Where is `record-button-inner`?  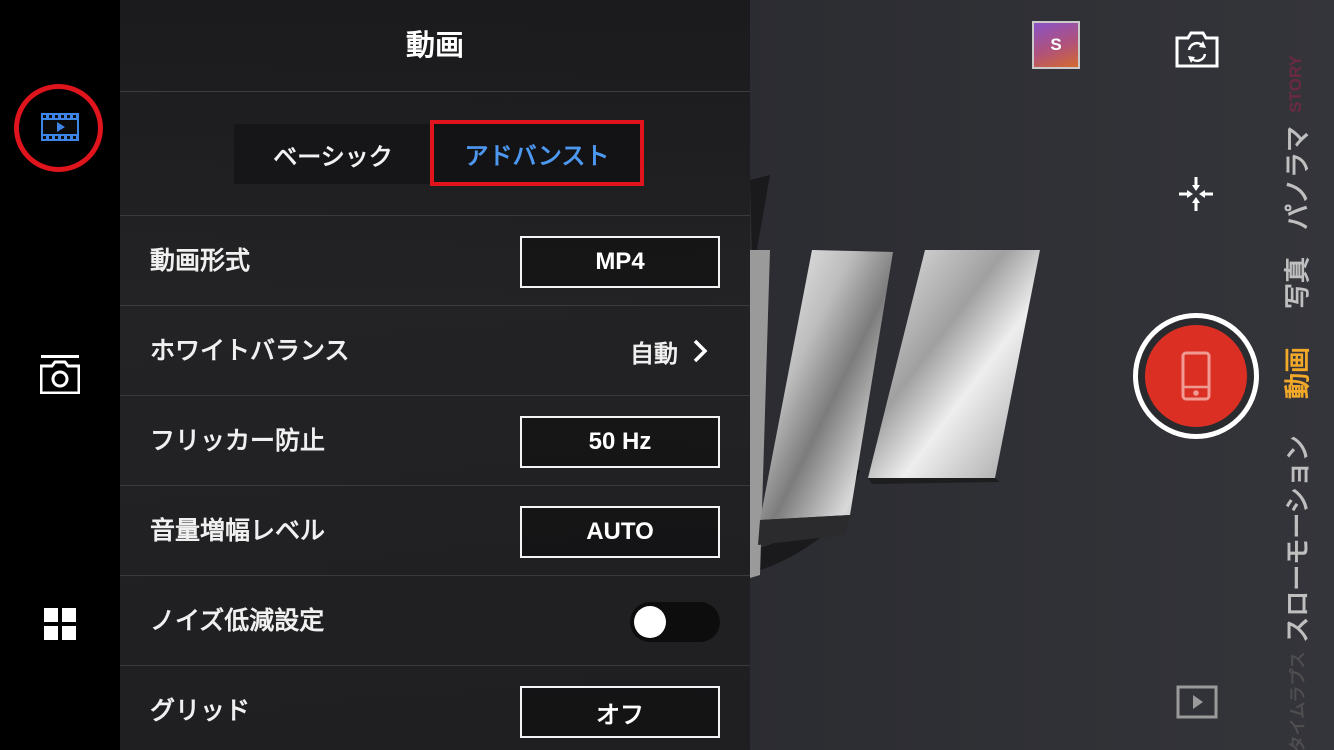 record-button-inner is located at coordinates (1196, 376).